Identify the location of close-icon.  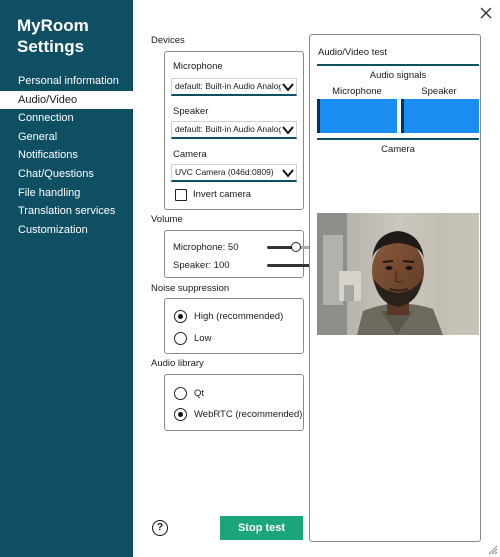
(486, 13).